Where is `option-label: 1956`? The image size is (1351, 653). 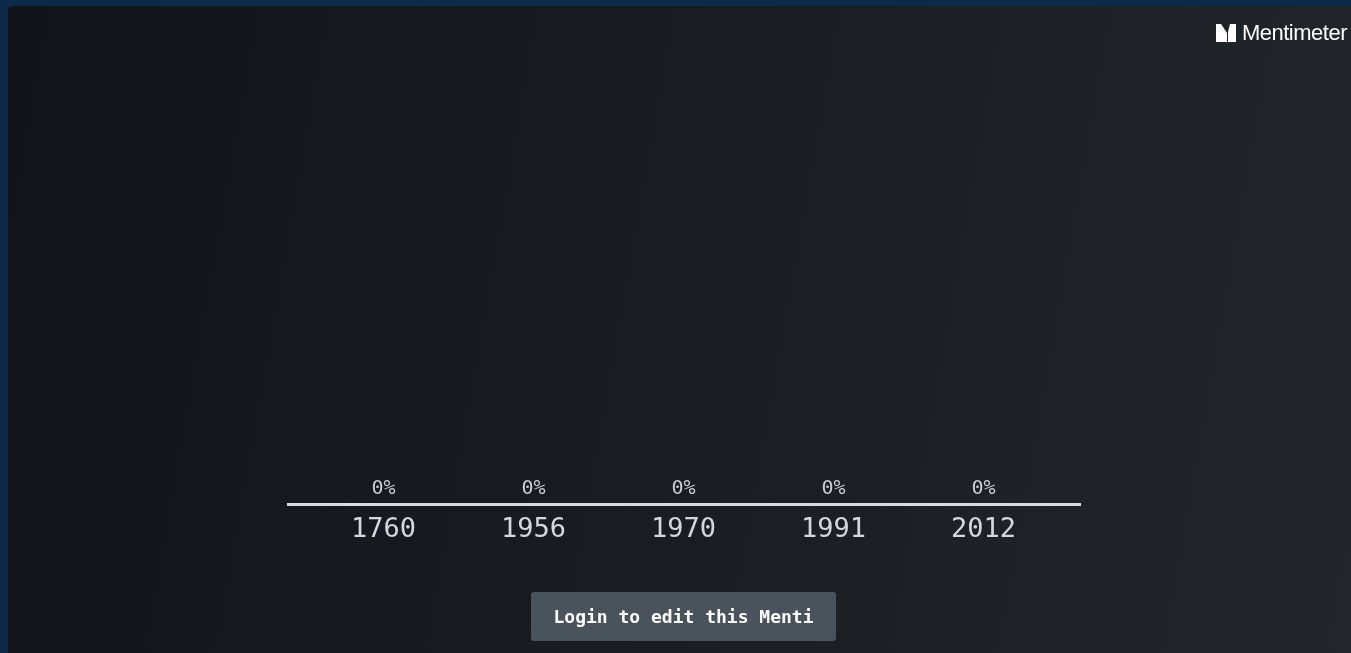
option-label: 1956 is located at coordinates (533, 528).